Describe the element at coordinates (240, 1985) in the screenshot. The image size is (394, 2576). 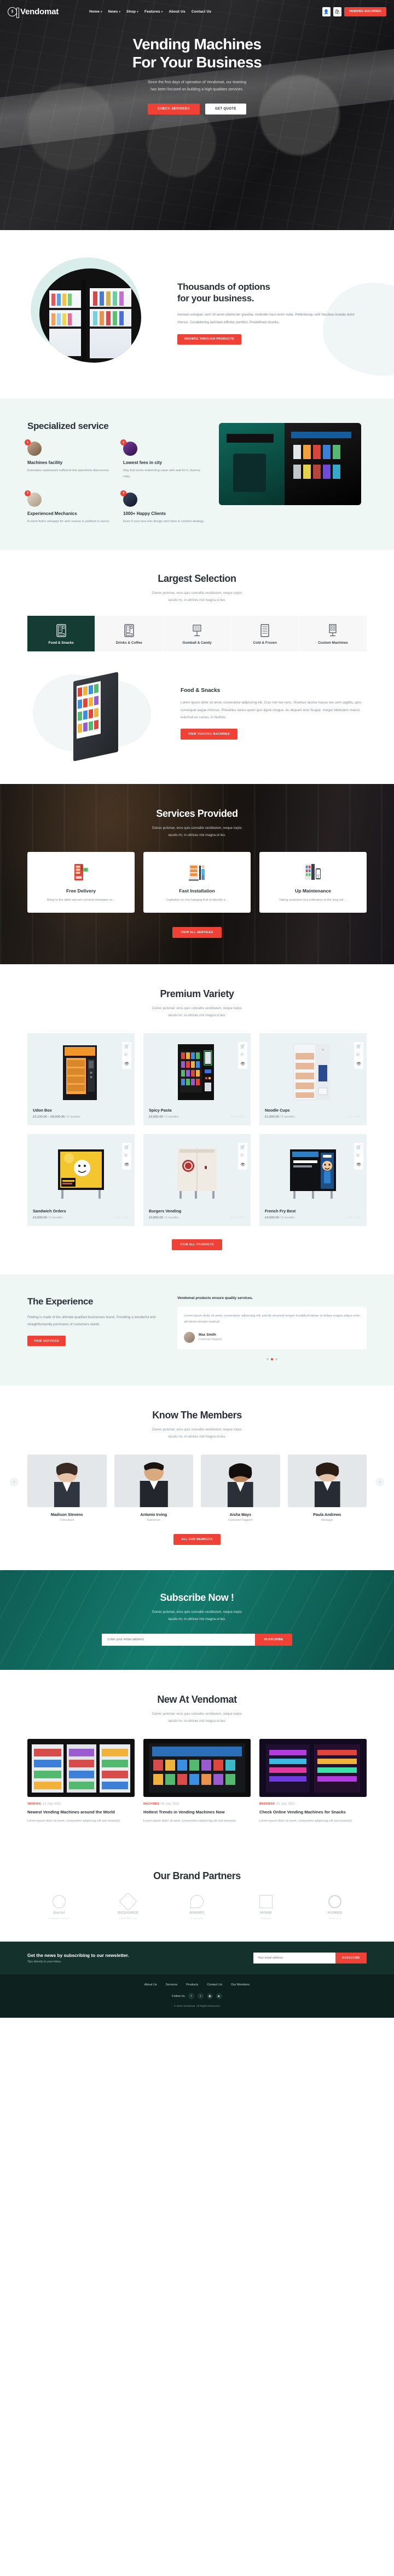
I see `footer-link-our-members: Our Members` at that location.